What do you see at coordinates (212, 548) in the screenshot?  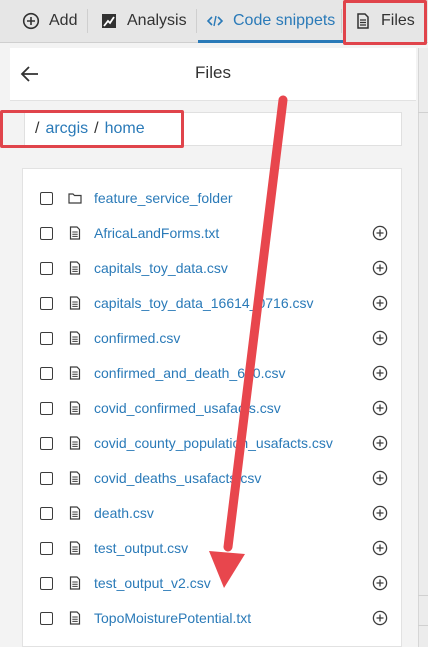 I see `file-row: test_output.csv` at bounding box center [212, 548].